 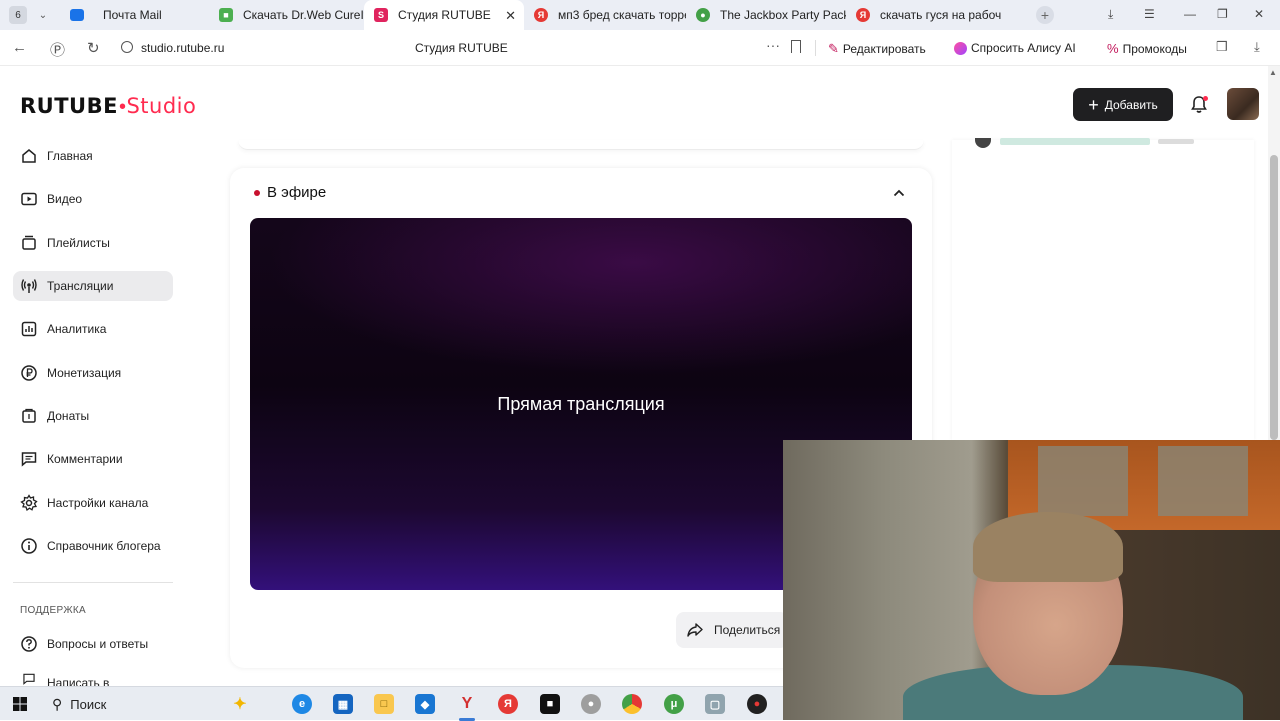 I want to click on sidebar-item-label: Главная, so click(x=70, y=156).